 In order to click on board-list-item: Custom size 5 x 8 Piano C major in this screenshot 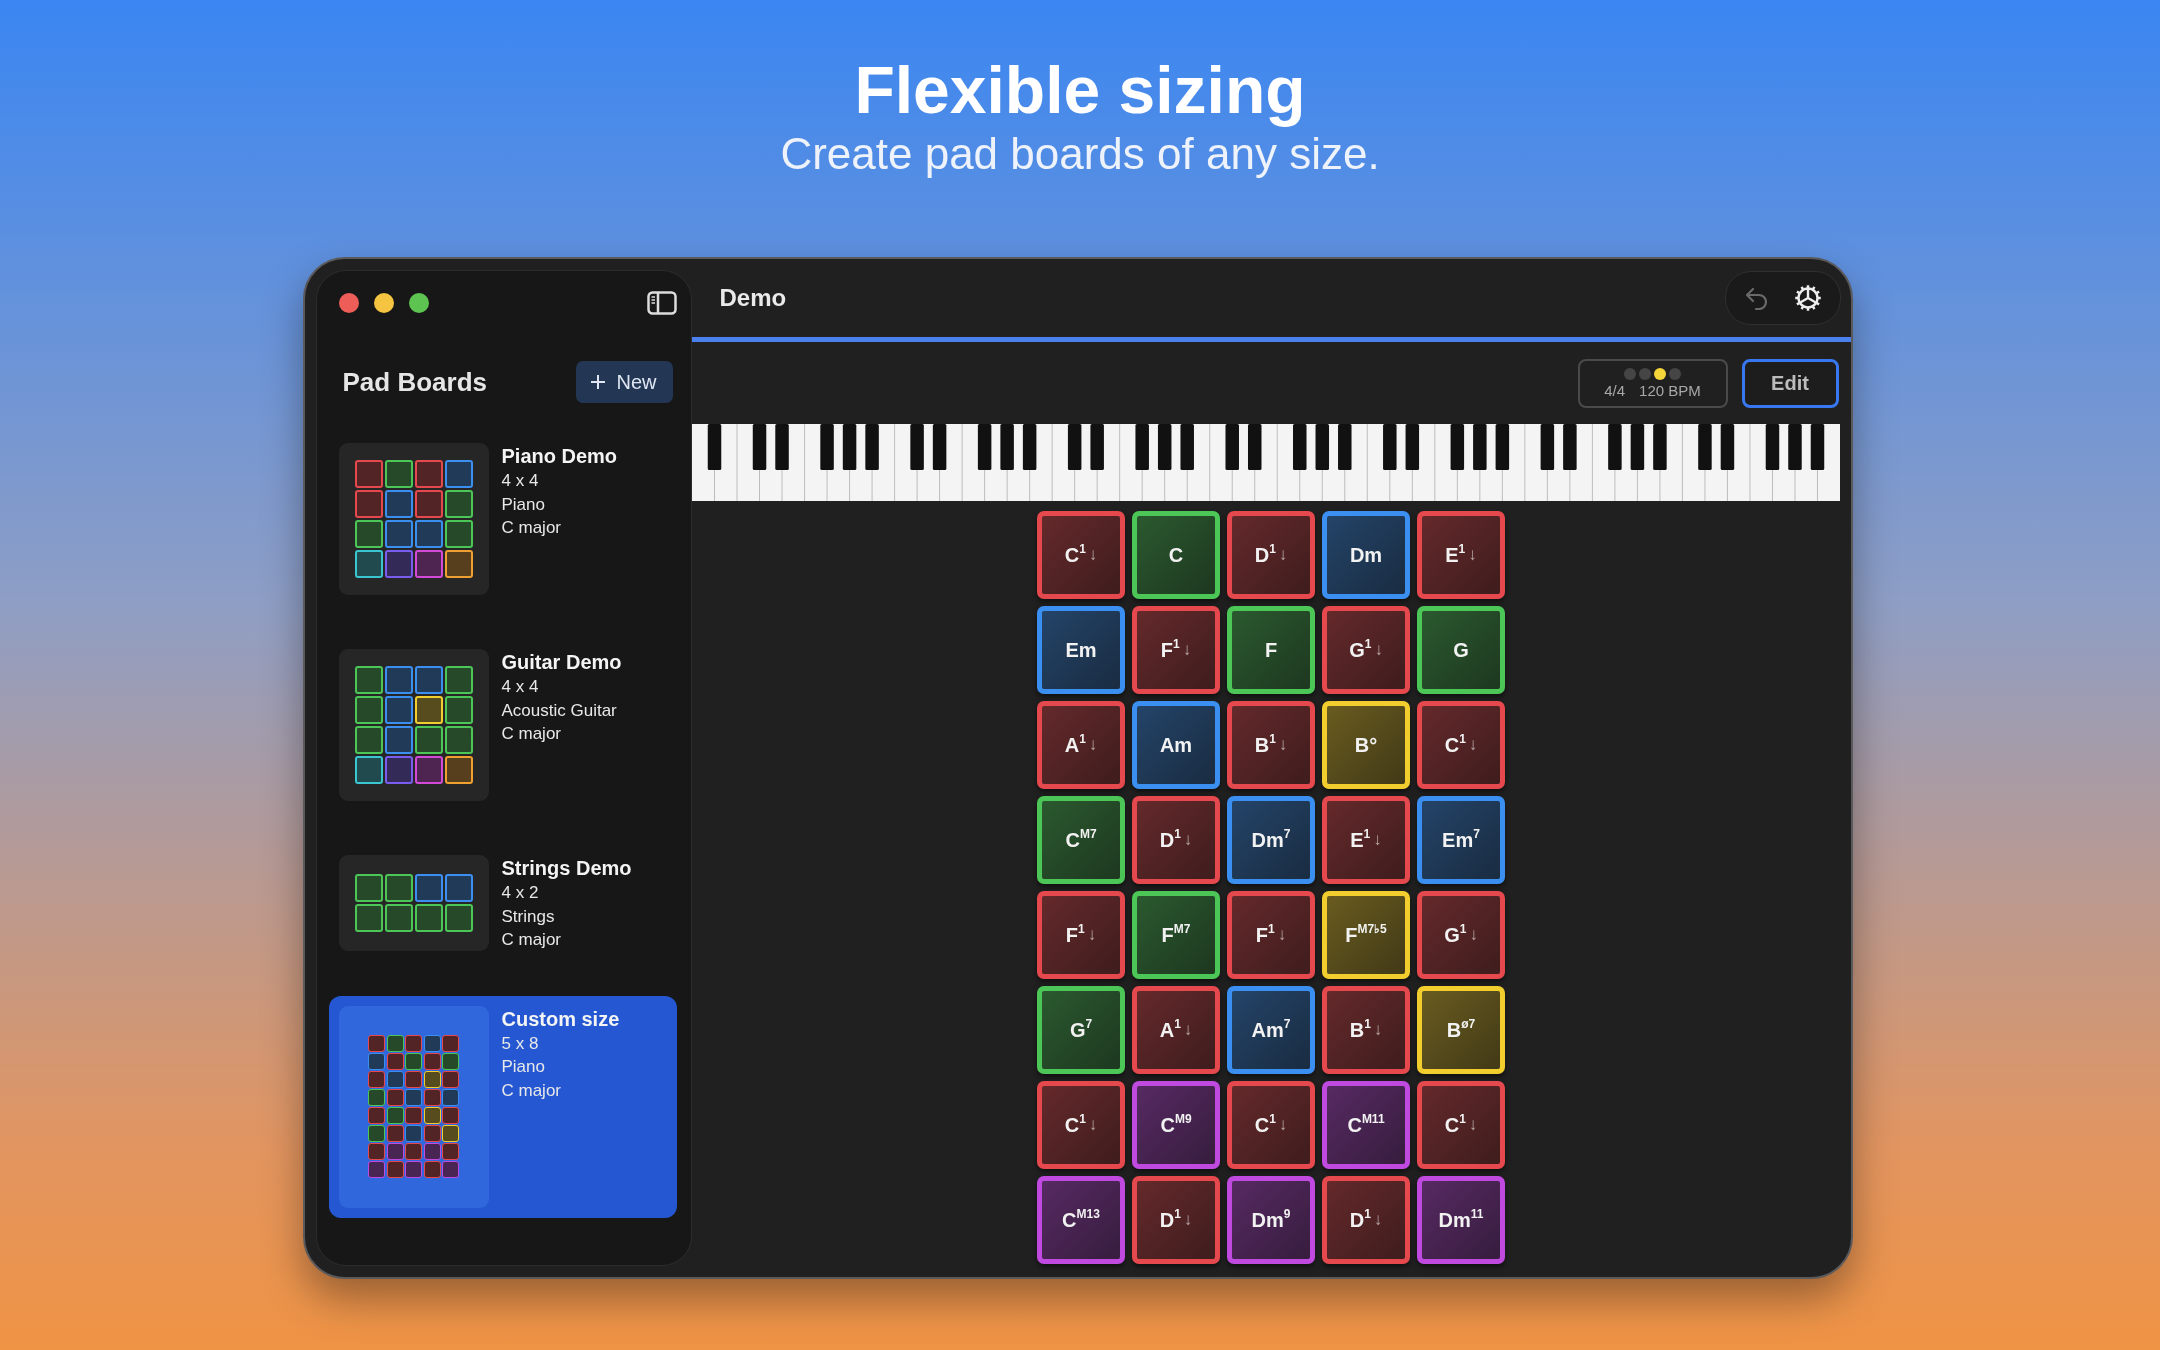, I will do `click(502, 1106)`.